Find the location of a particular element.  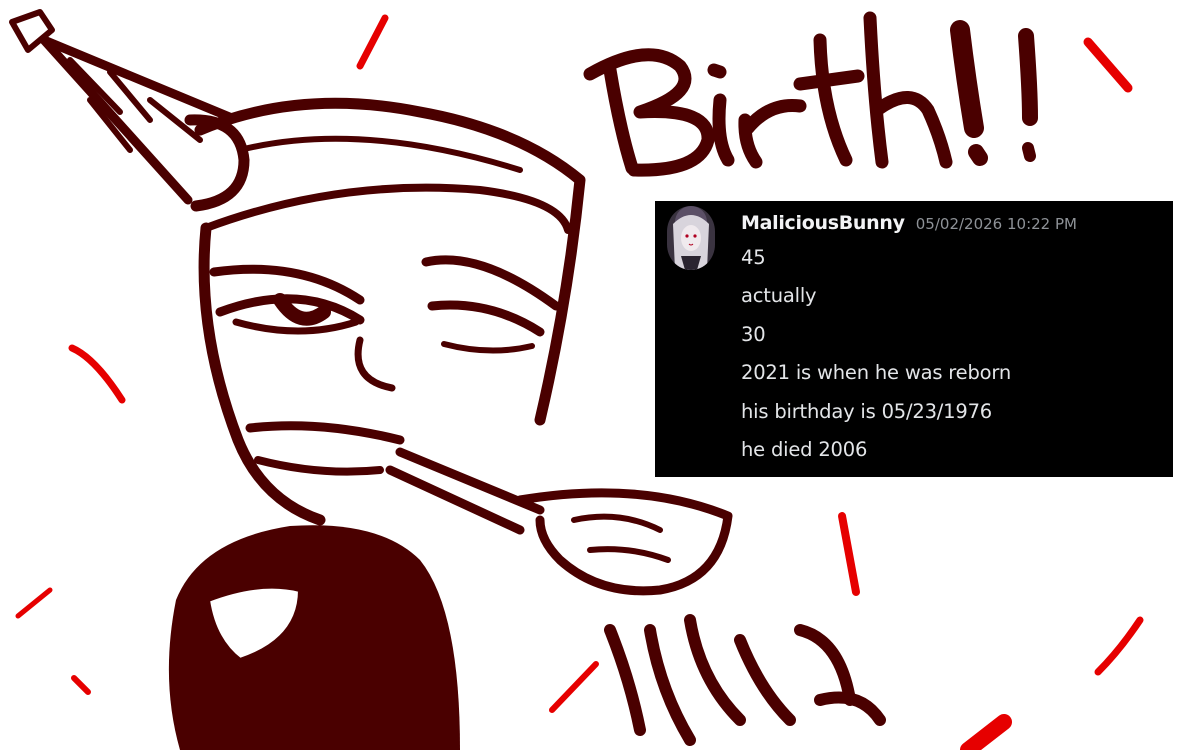

streamers is located at coordinates (745, 680).